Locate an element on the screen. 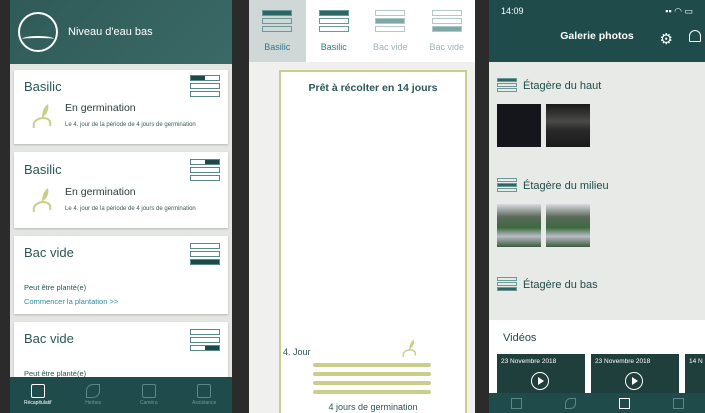 The image size is (705, 413). signal-wifi-battery-icon: ▪▪ ◠ ▭ is located at coordinates (679, 11).